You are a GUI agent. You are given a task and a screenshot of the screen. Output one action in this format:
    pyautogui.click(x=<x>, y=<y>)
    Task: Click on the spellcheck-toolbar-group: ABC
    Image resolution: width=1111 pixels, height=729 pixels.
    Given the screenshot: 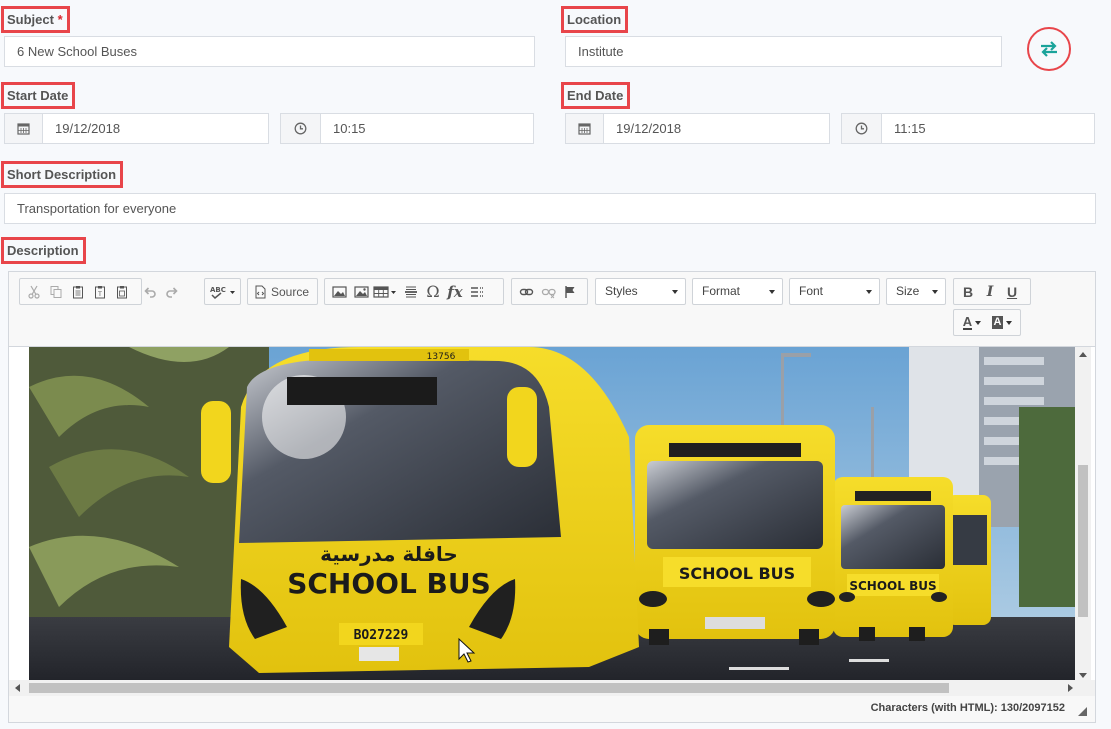 What is the action you would take?
    pyautogui.click(x=222, y=291)
    